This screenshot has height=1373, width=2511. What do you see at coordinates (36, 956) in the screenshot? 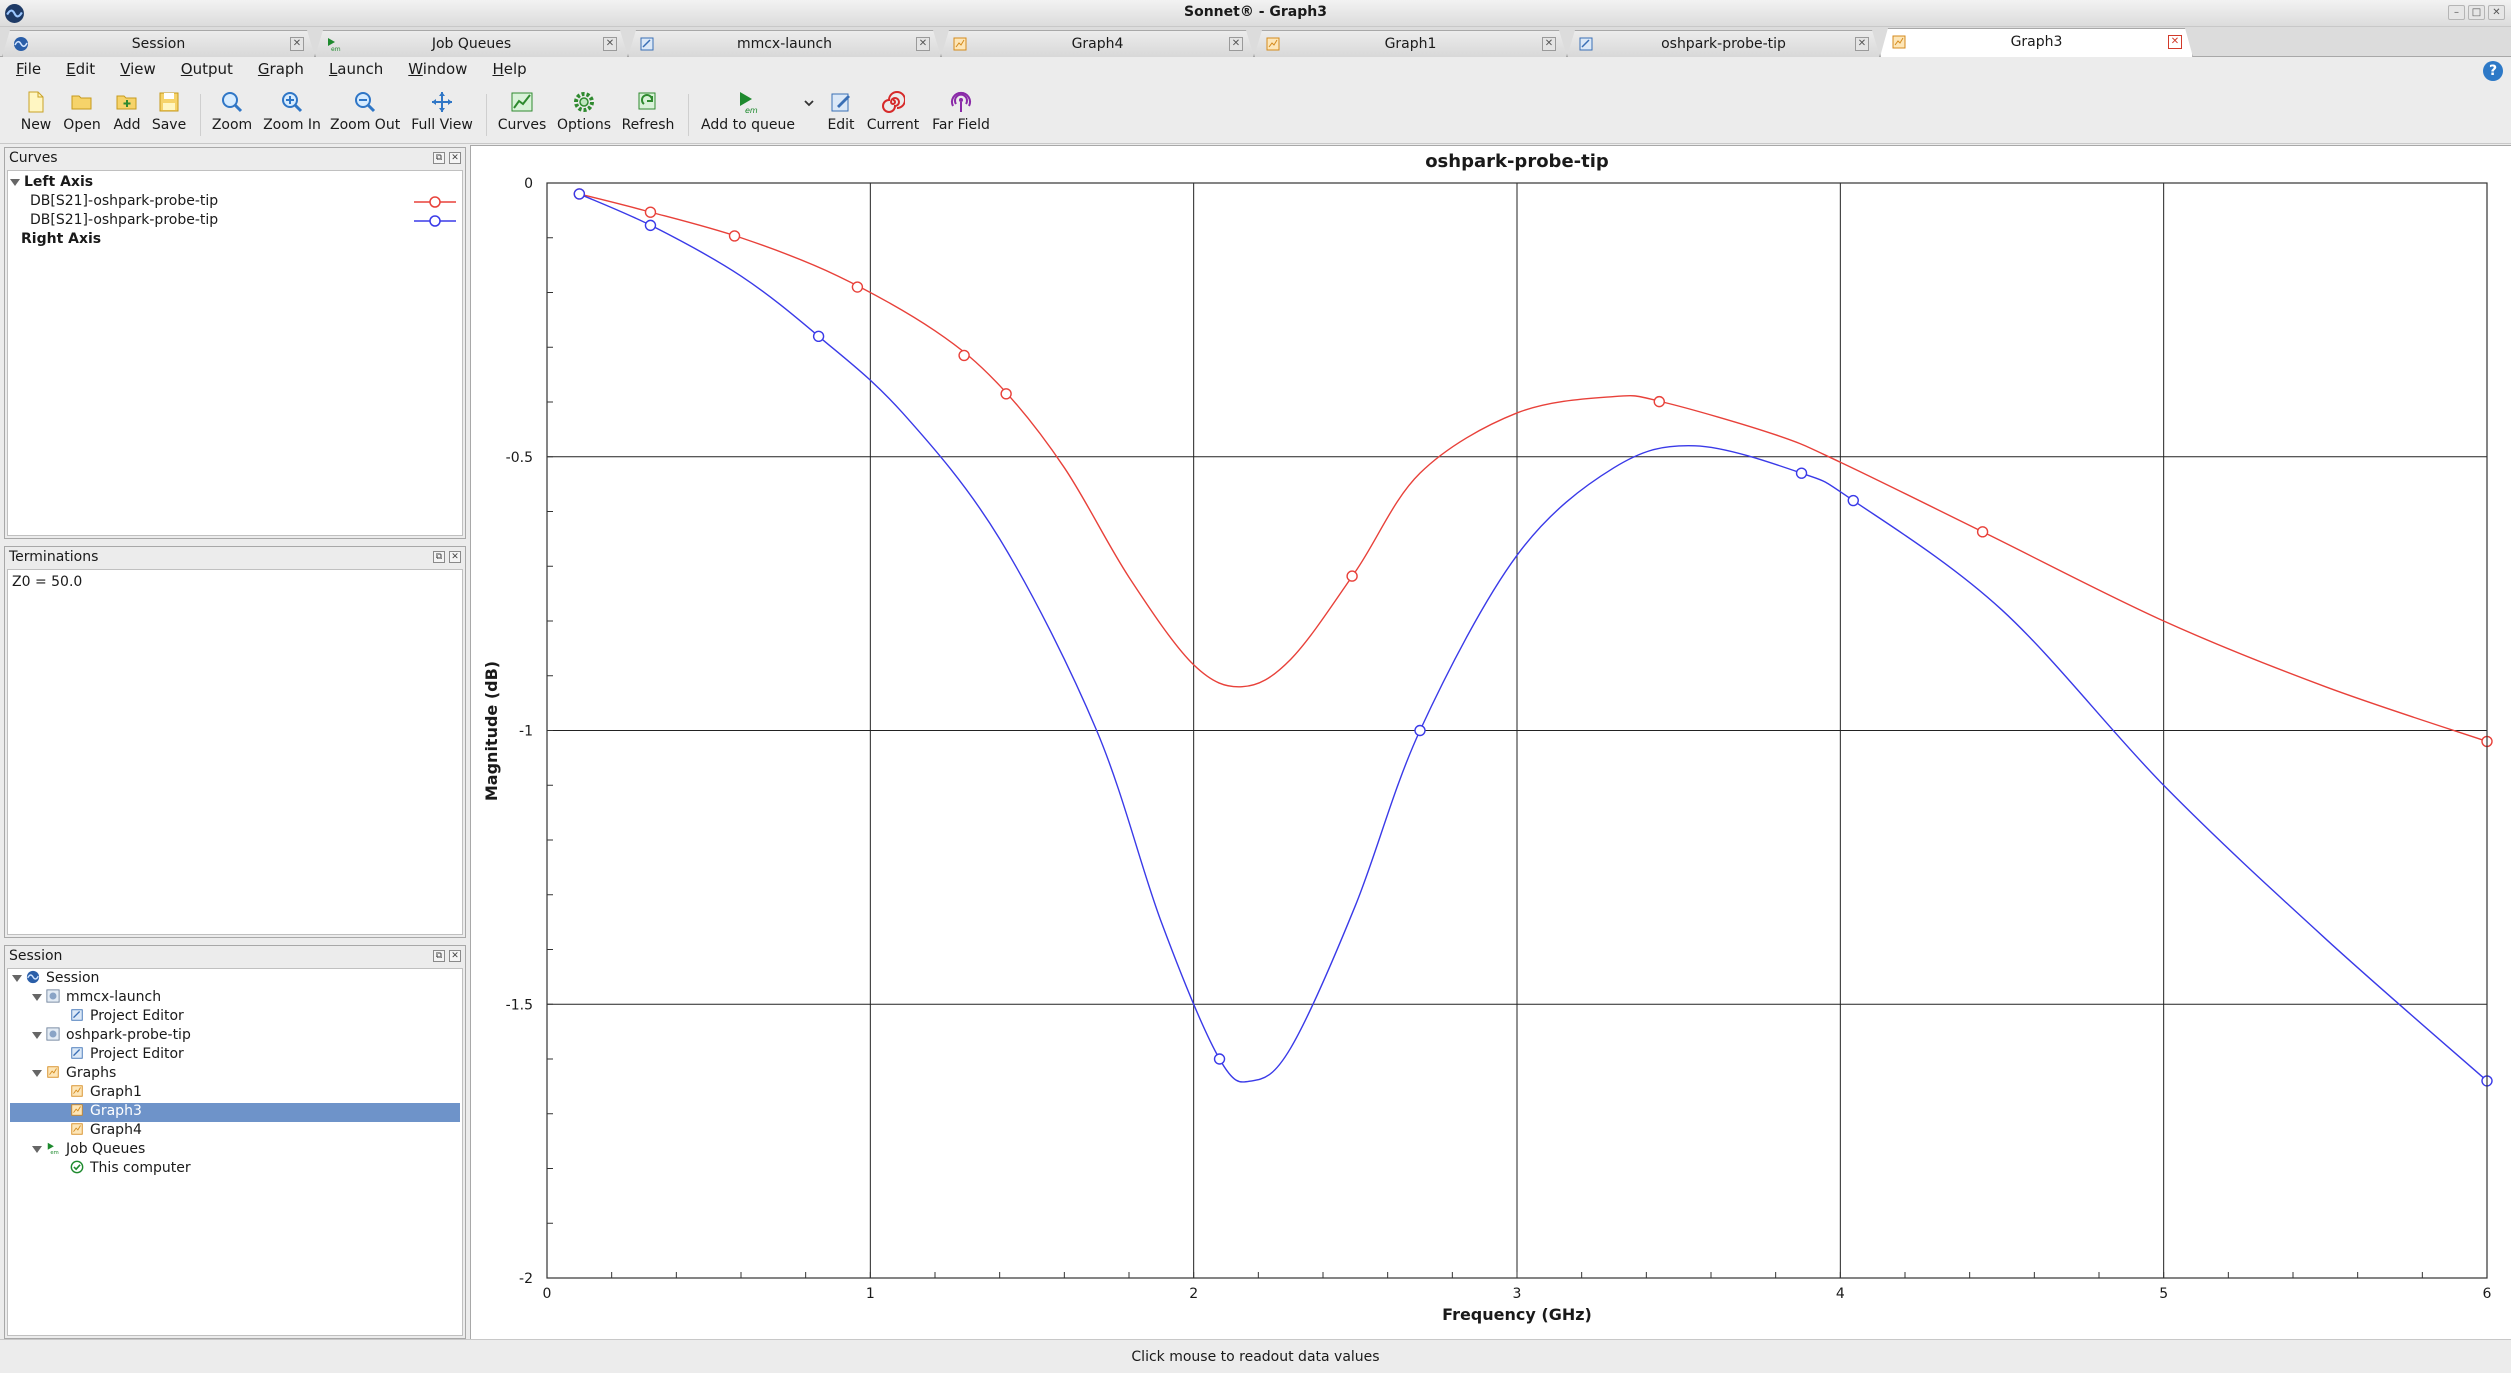
I see `session-panel-title: Session` at bounding box center [36, 956].